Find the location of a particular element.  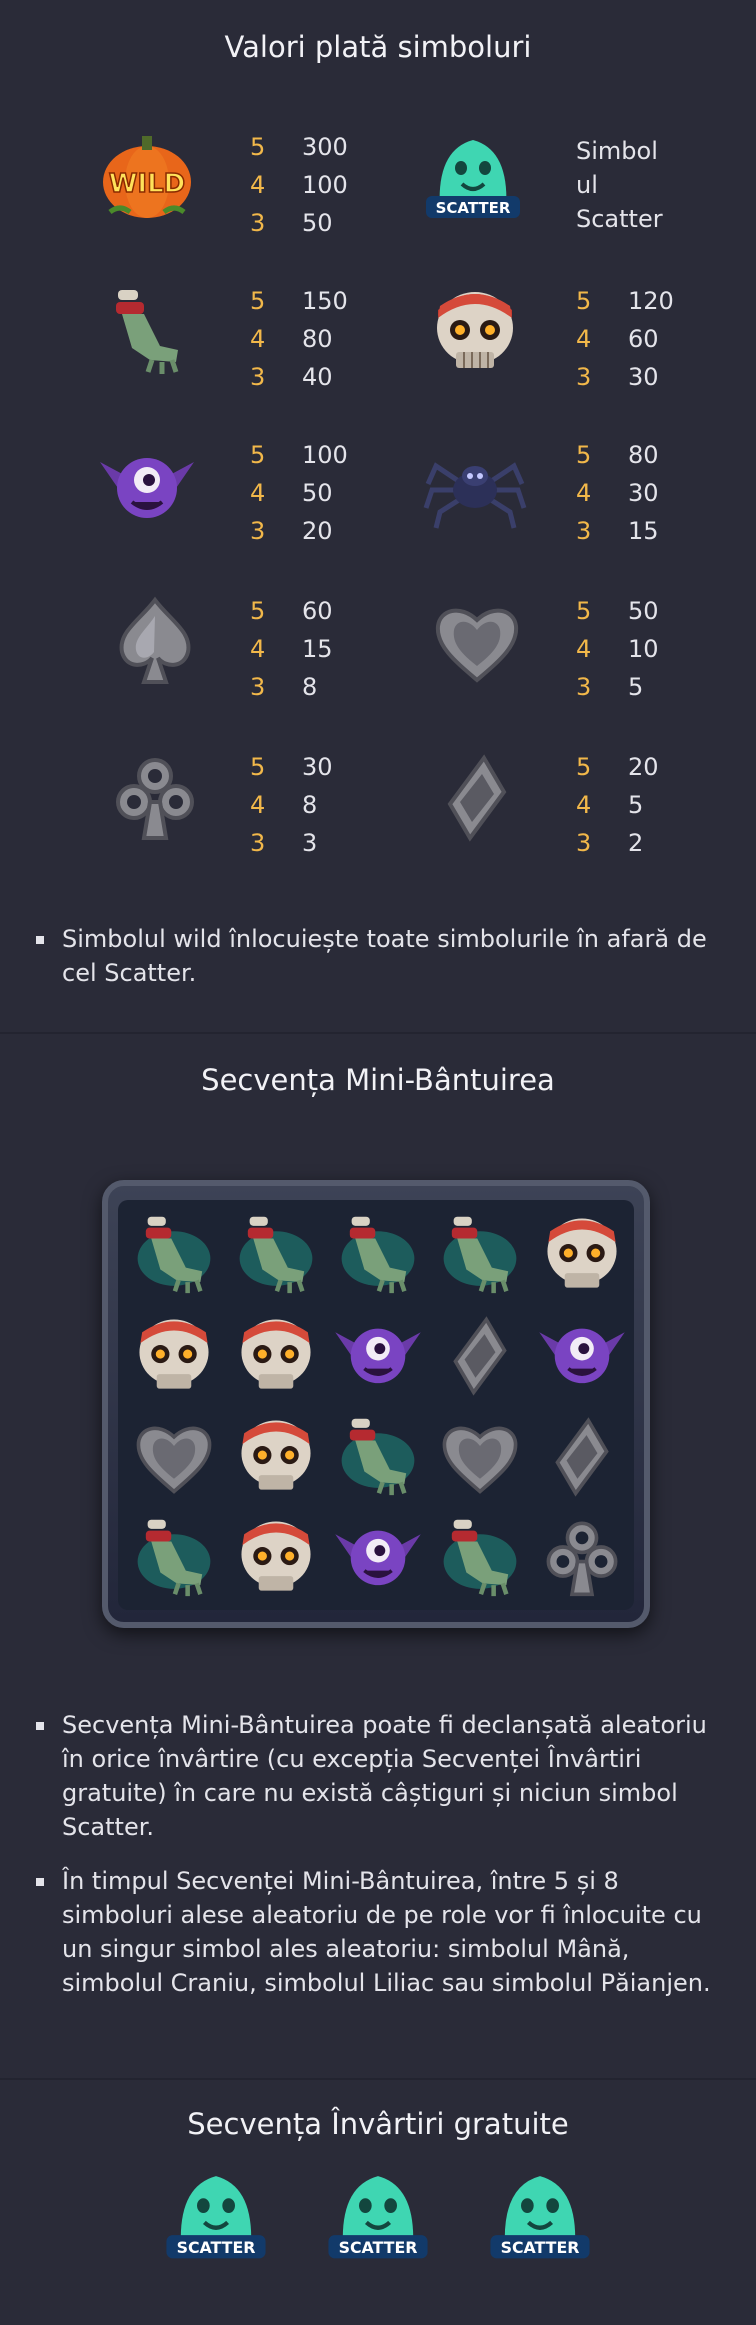

heart-icon is located at coordinates (477, 641).